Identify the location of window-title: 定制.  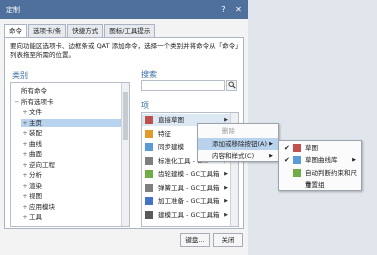
(13, 10).